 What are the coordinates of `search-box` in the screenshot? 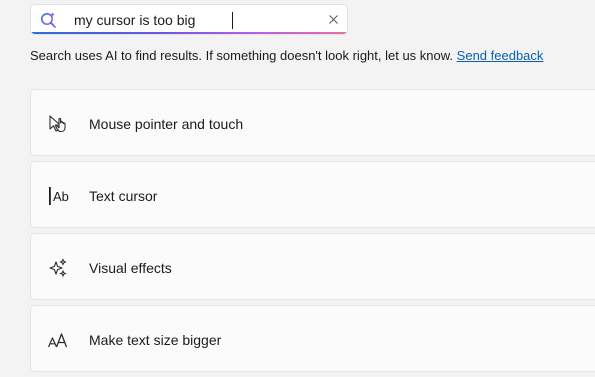 It's located at (189, 19).